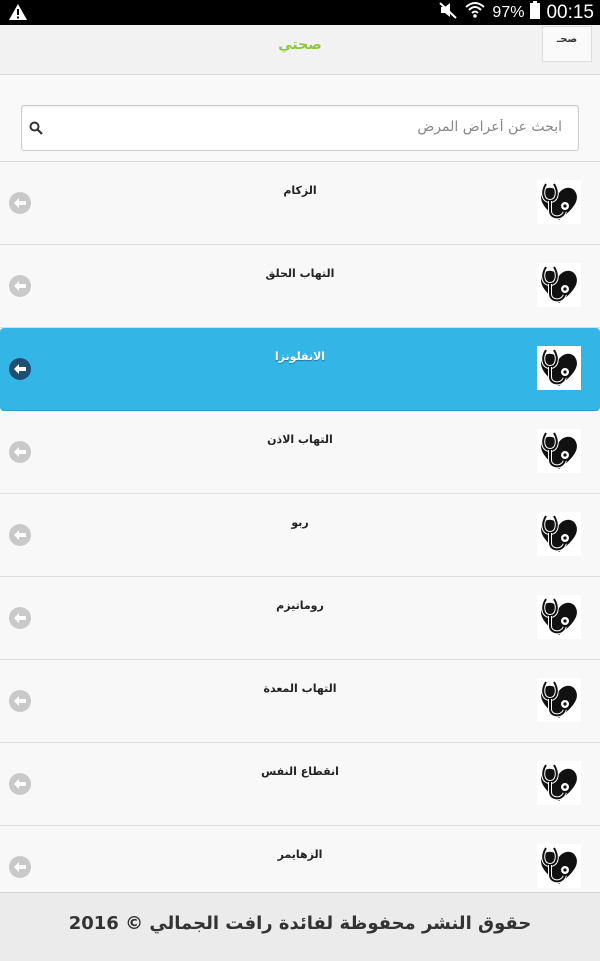 Image resolution: width=600 pixels, height=961 pixels. I want to click on search-bar, so click(300, 118).